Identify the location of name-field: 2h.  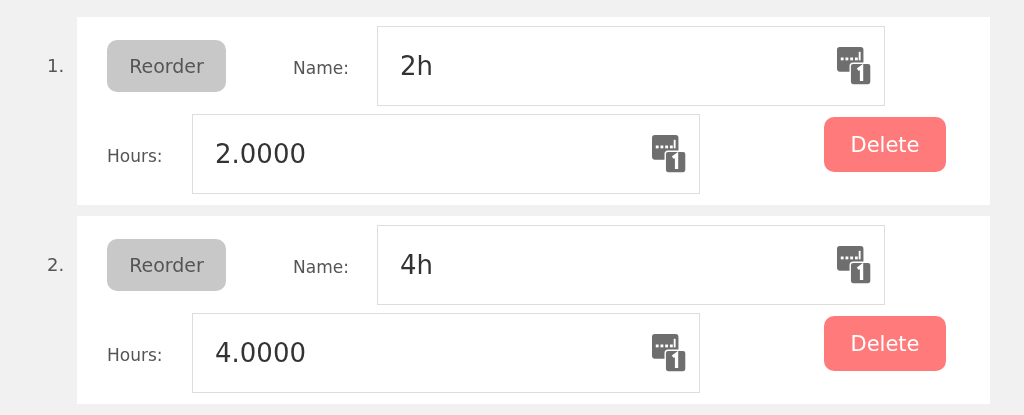
(631, 66).